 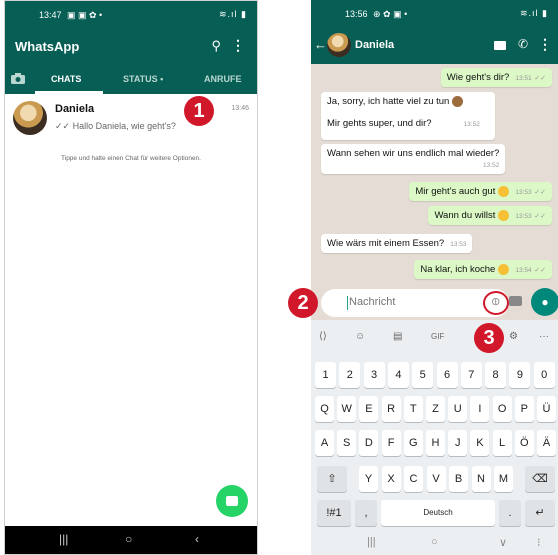 I want to click on key-7: 7, so click(x=471, y=375).